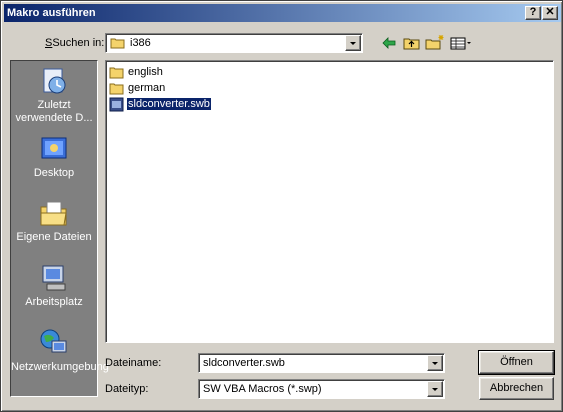  Describe the element at coordinates (533, 13) in the screenshot. I see `help-button: ?` at that location.